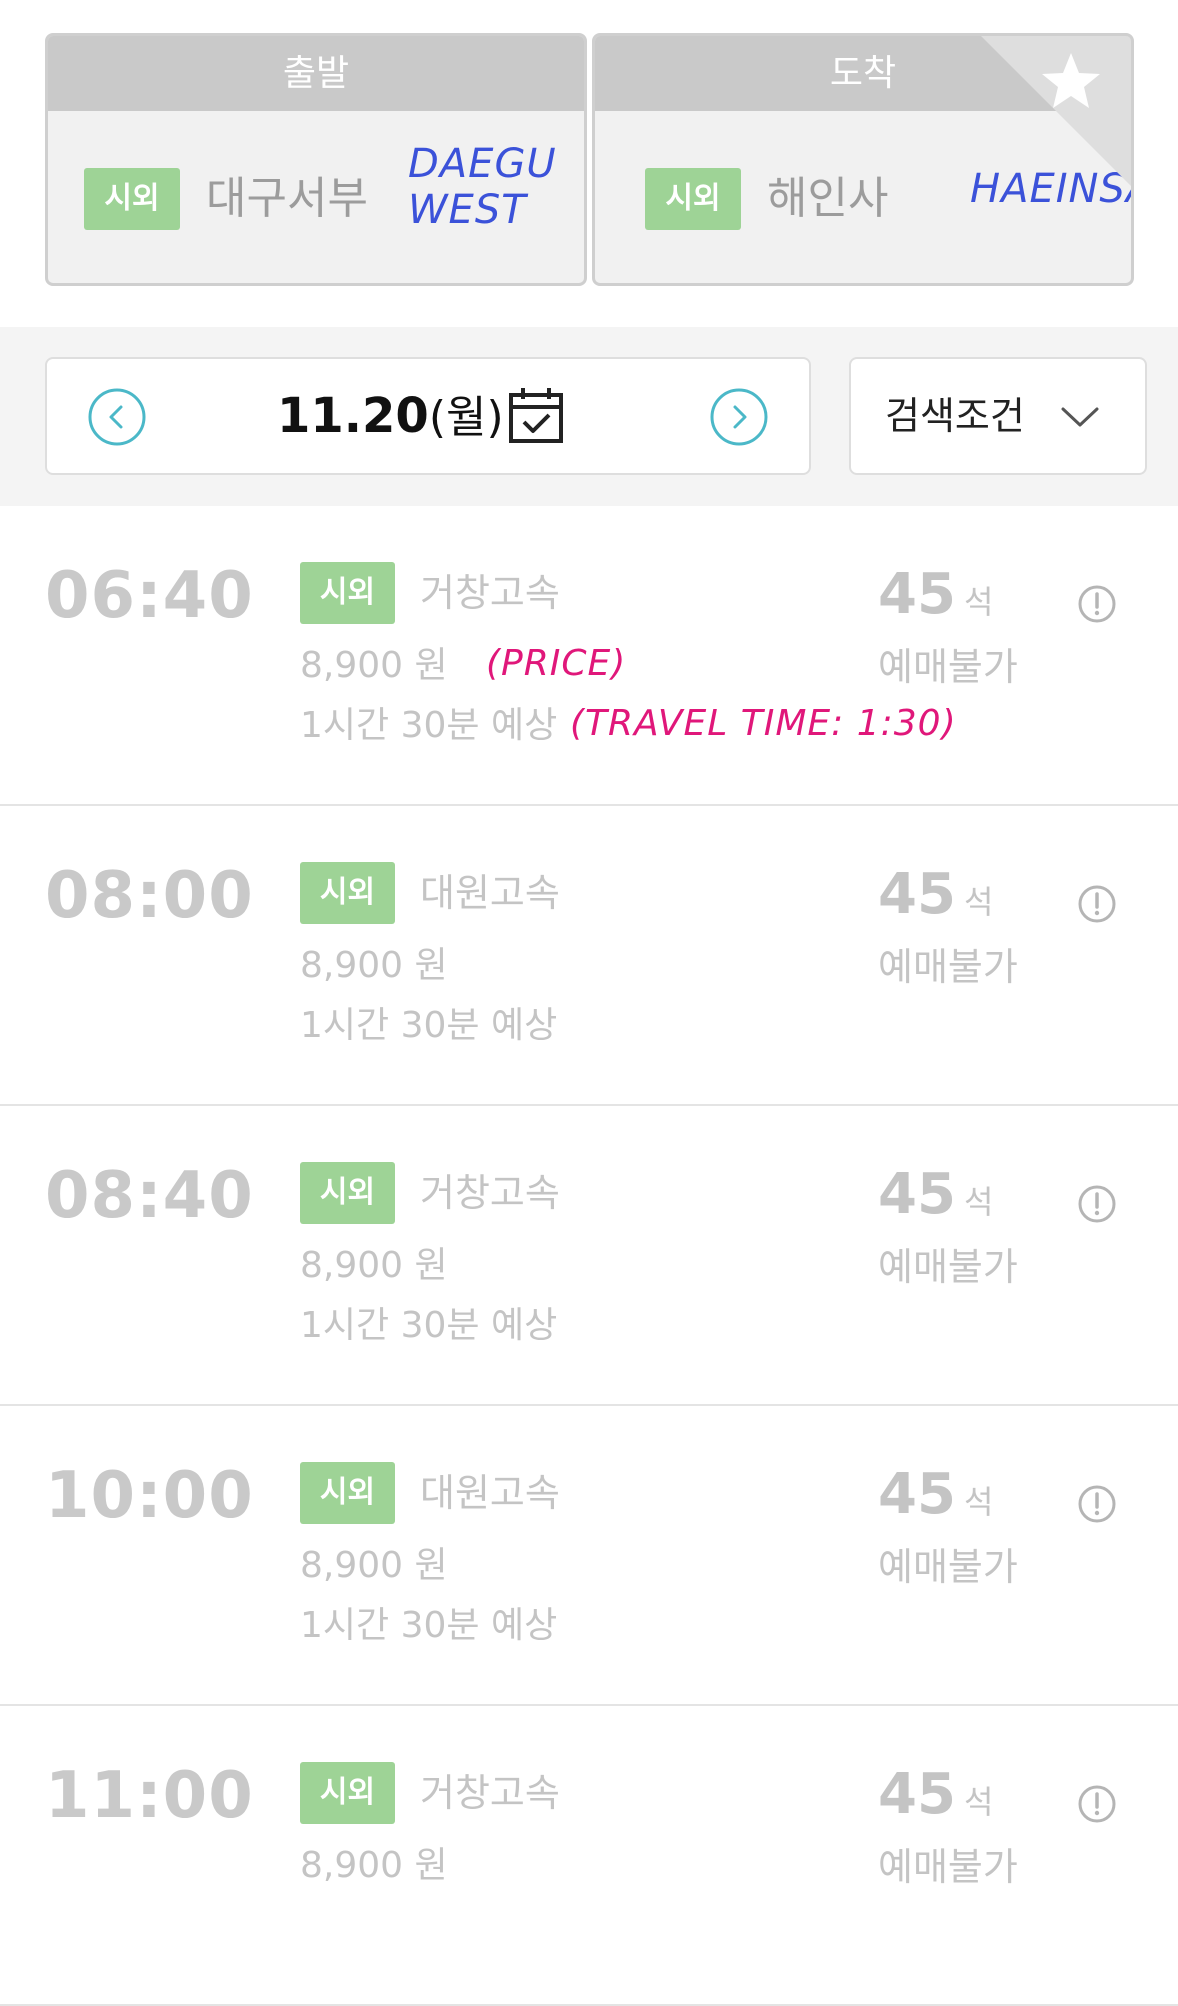  What do you see at coordinates (827, 199) in the screenshot?
I see `arrival-station: 해인사` at bounding box center [827, 199].